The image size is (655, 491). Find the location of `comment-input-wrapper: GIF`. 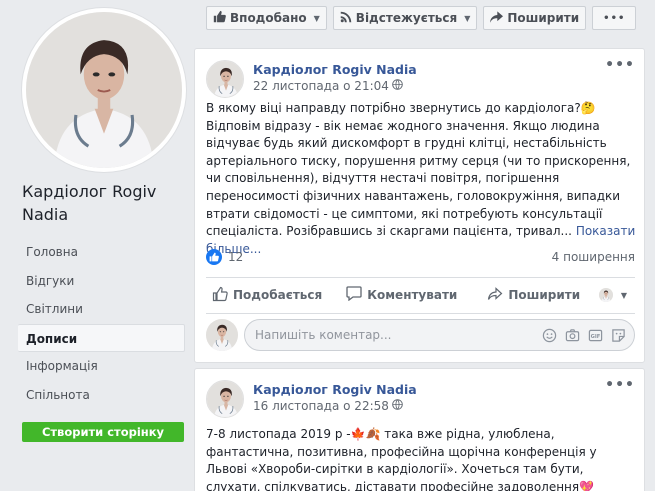

comment-input-wrapper: GIF is located at coordinates (439, 335).